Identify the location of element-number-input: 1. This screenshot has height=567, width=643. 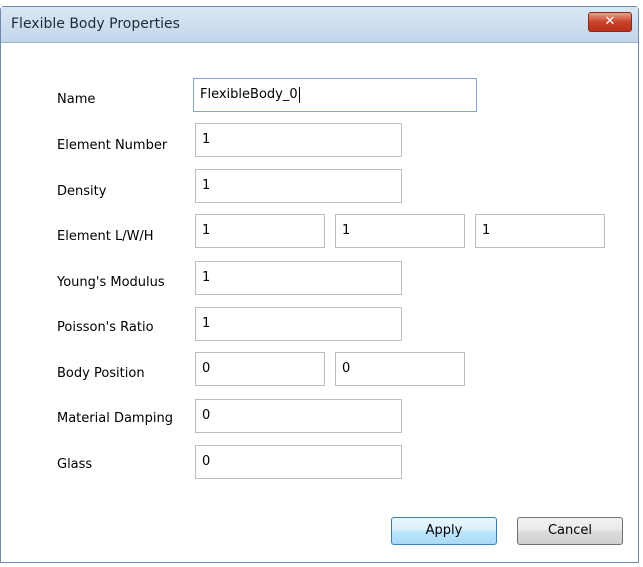
(298, 140).